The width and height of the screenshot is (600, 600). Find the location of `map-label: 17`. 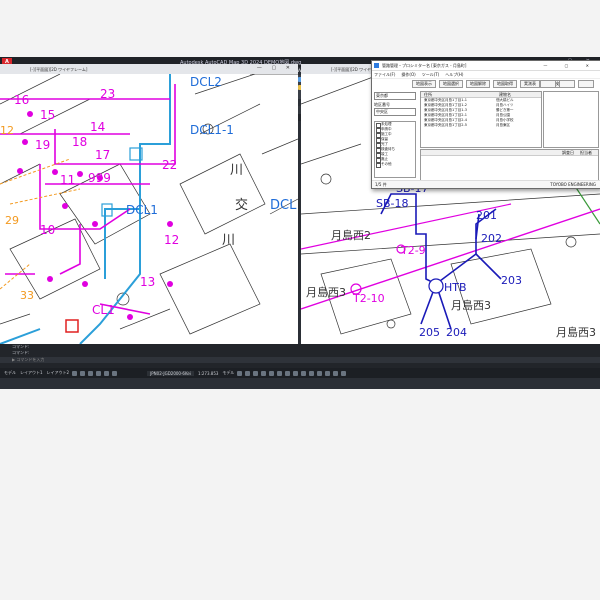

map-label: 17 is located at coordinates (102, 155).